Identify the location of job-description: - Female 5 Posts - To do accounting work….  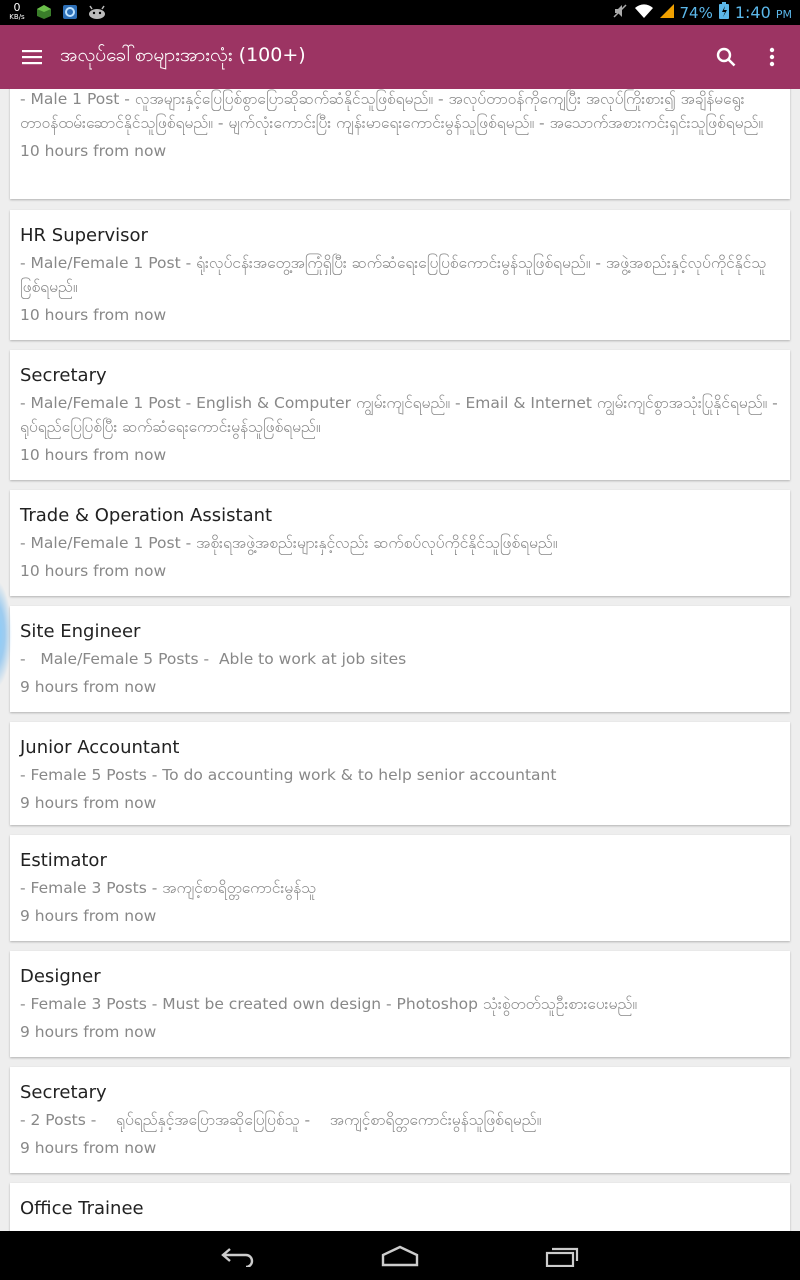
(288, 775).